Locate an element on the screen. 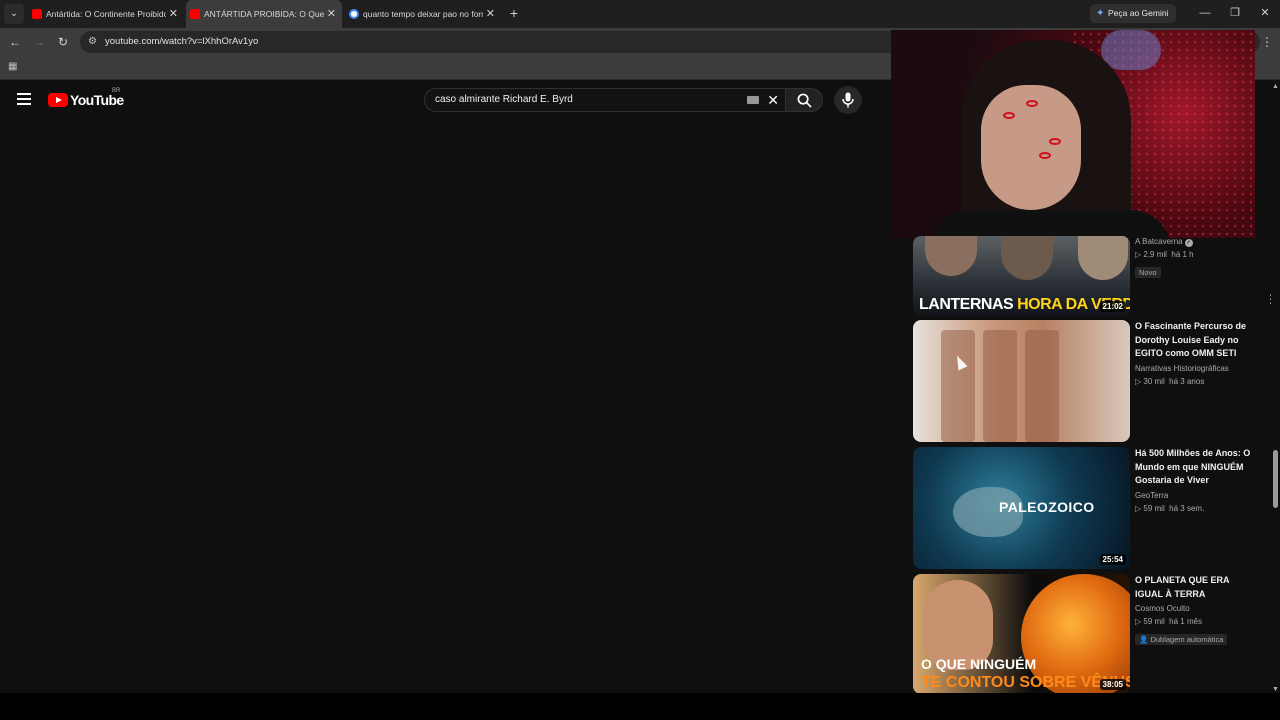 The width and height of the screenshot is (1280, 720). channel-name: Cosmos Oculto is located at coordinates (1195, 609).